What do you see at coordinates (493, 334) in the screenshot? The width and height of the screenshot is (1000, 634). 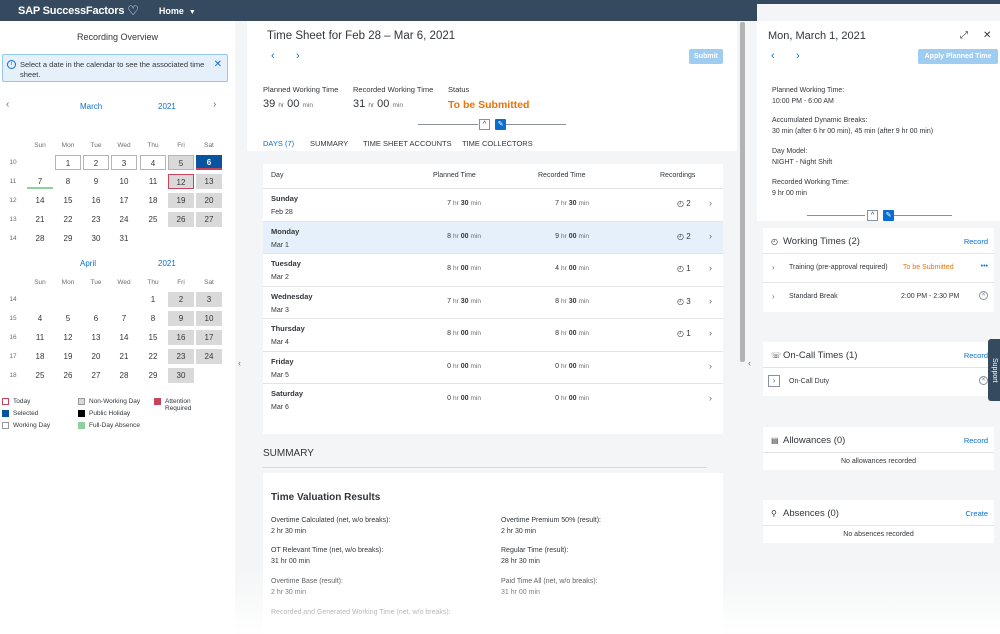 I see `table-row: Thursday Mar 48 hr 00 min 8 hr 00 min ◴ 1 ›` at bounding box center [493, 334].